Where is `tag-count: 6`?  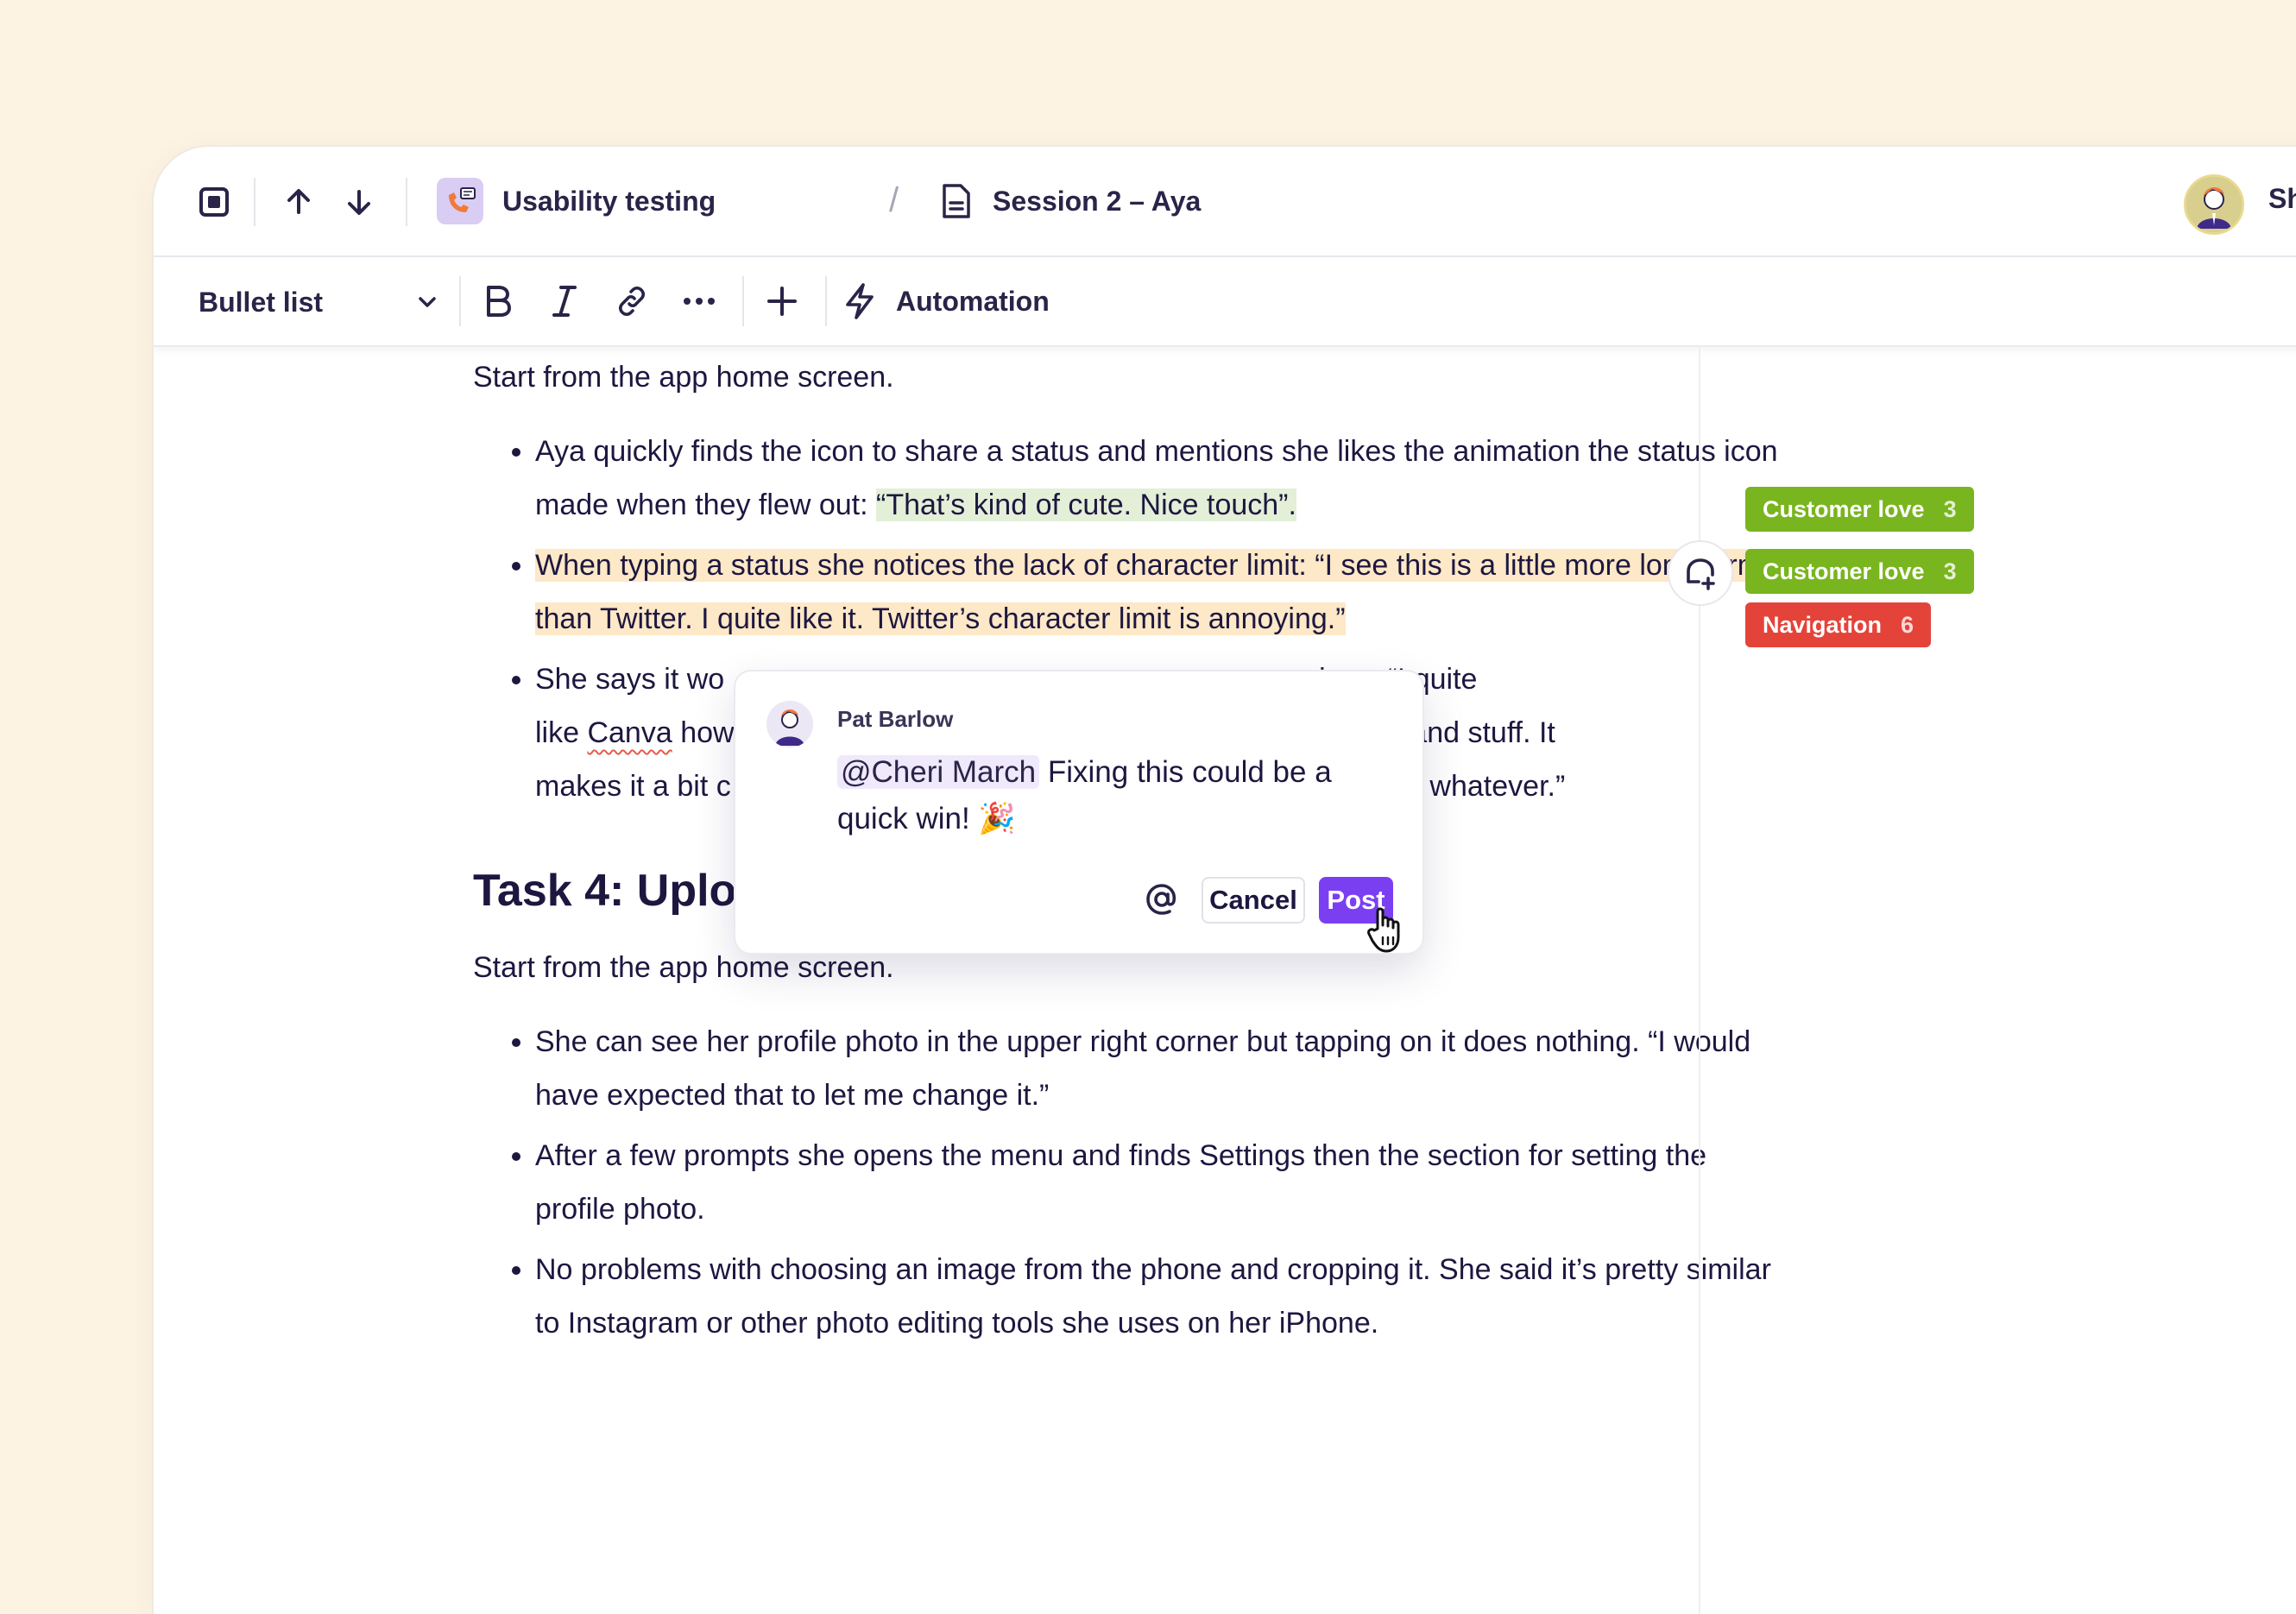 tag-count: 6 is located at coordinates (1907, 624).